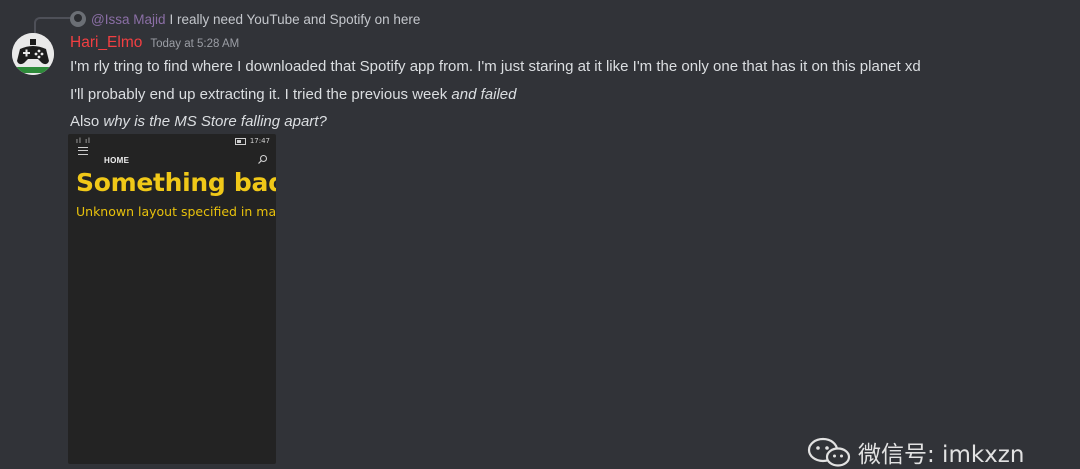 This screenshot has height=469, width=1080. I want to click on wechat-watermark: 微信号: imkxzn, so click(915, 452).